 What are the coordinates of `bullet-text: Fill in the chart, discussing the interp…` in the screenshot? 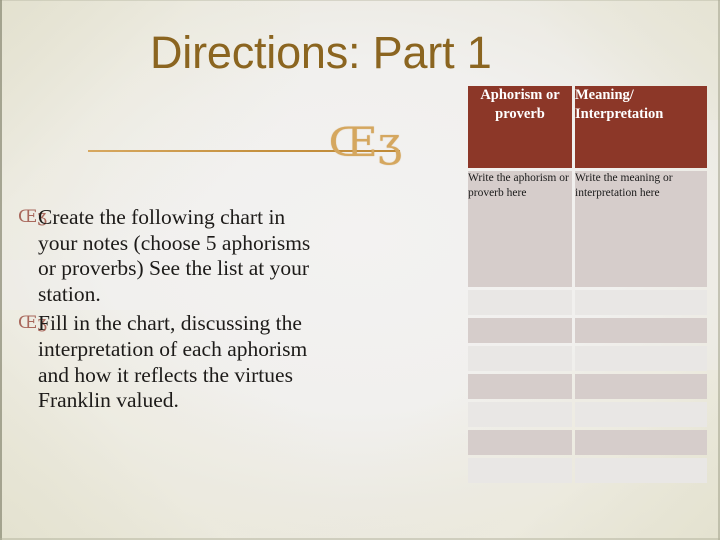 It's located at (173, 362).